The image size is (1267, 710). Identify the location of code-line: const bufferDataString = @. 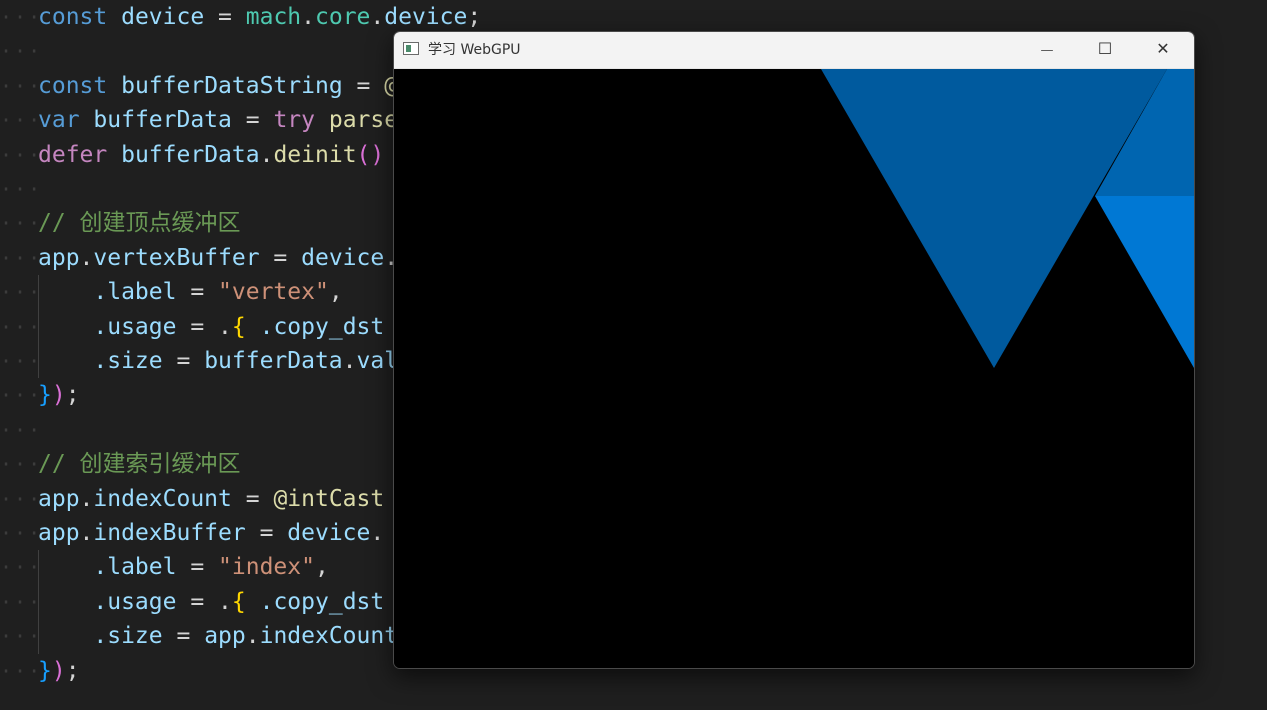
(218, 86).